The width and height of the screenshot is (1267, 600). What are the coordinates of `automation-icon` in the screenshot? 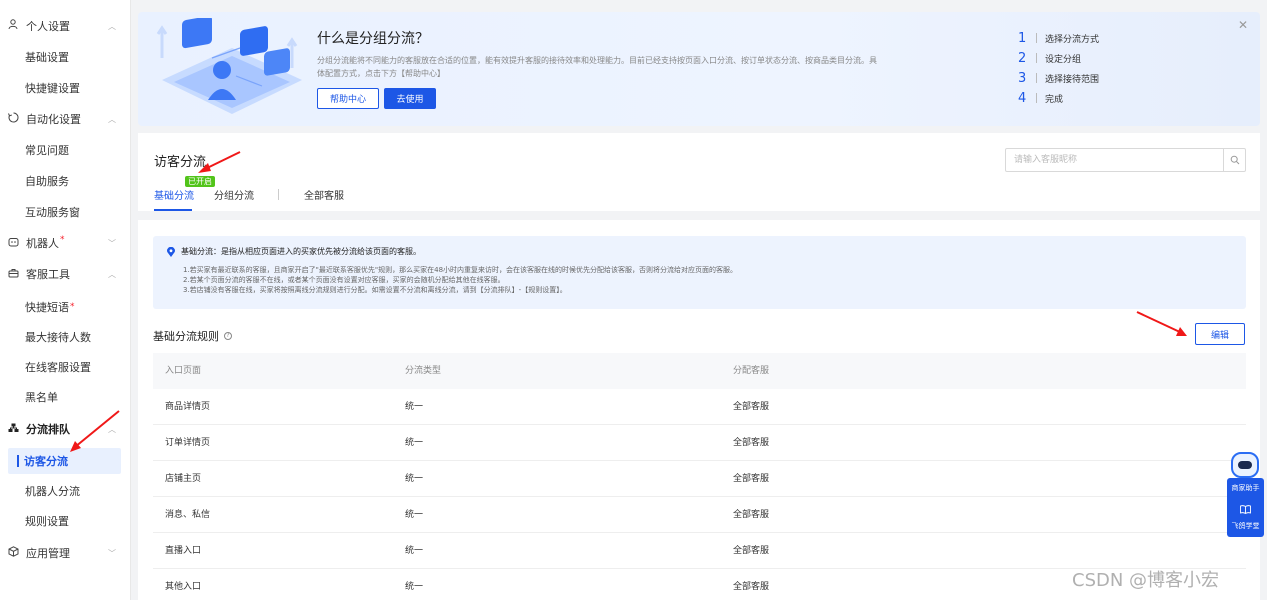 It's located at (13, 119).